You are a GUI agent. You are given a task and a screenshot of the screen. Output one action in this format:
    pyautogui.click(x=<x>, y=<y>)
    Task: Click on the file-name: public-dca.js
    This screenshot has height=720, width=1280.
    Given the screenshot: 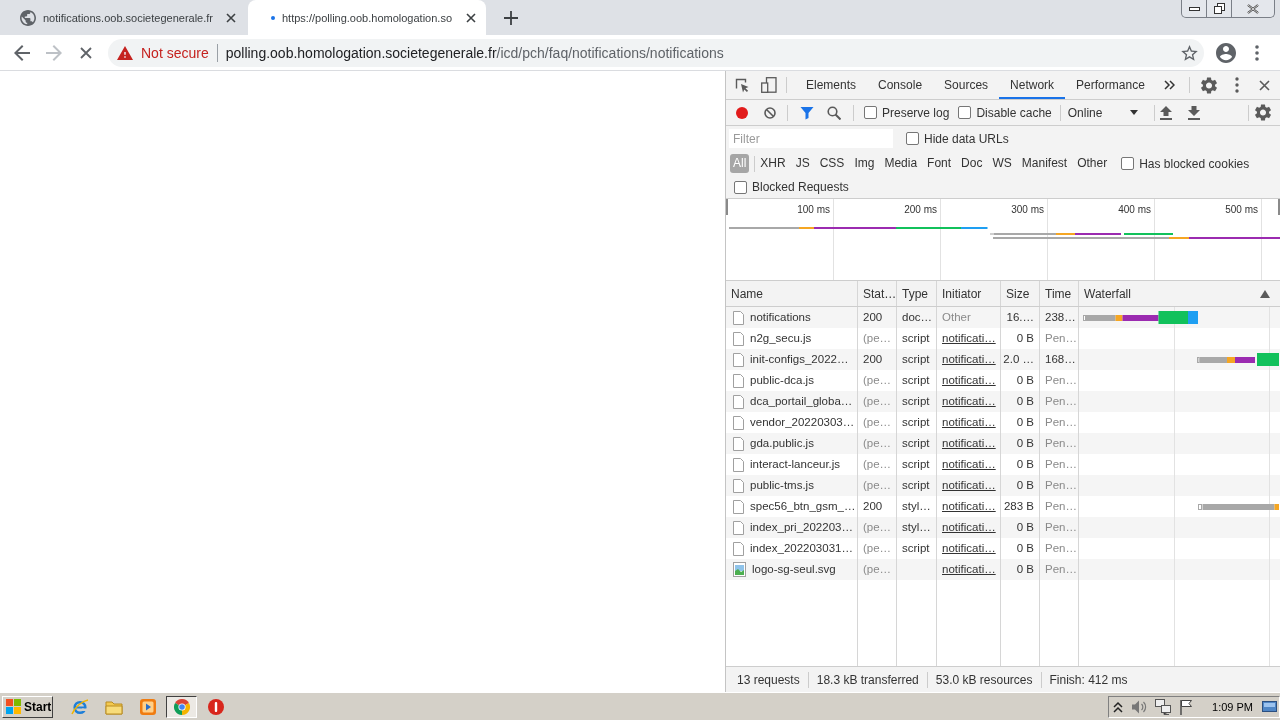 What is the action you would take?
    pyautogui.click(x=782, y=380)
    